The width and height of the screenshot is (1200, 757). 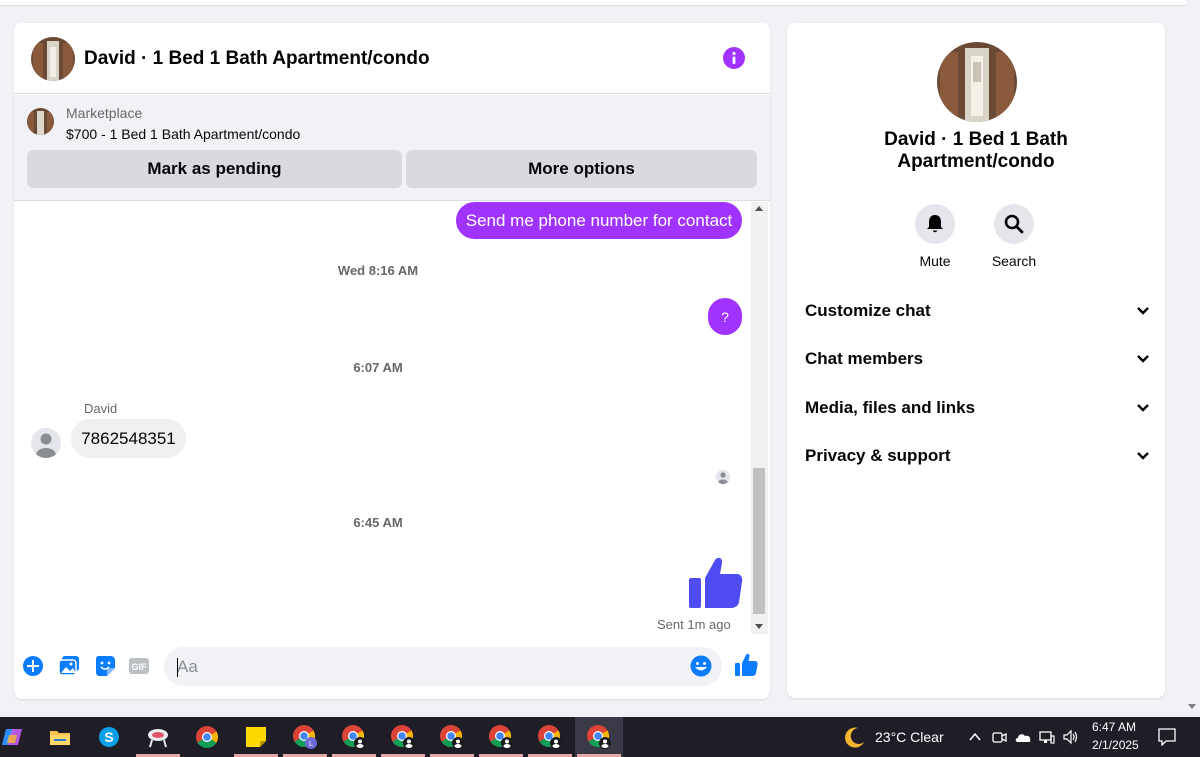 What do you see at coordinates (723, 477) in the screenshot?
I see `seen-indicator-avatar` at bounding box center [723, 477].